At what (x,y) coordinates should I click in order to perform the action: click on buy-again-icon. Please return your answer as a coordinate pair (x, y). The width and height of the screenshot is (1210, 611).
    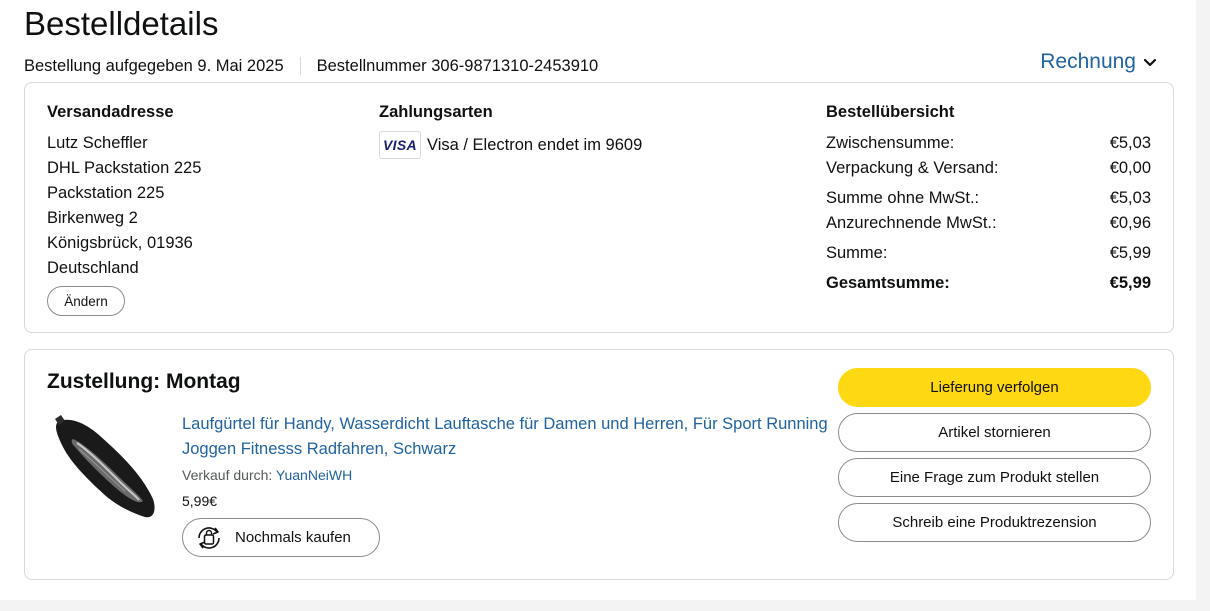
    Looking at the image, I should click on (209, 537).